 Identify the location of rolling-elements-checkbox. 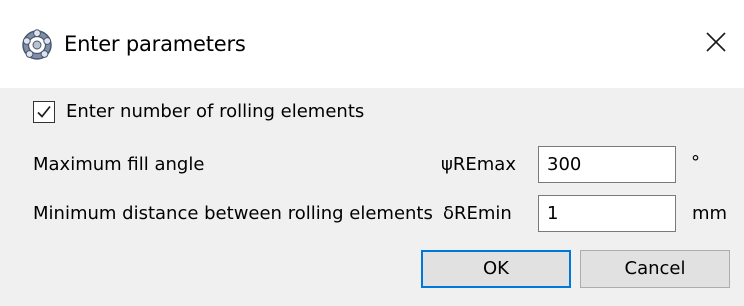
(44, 112).